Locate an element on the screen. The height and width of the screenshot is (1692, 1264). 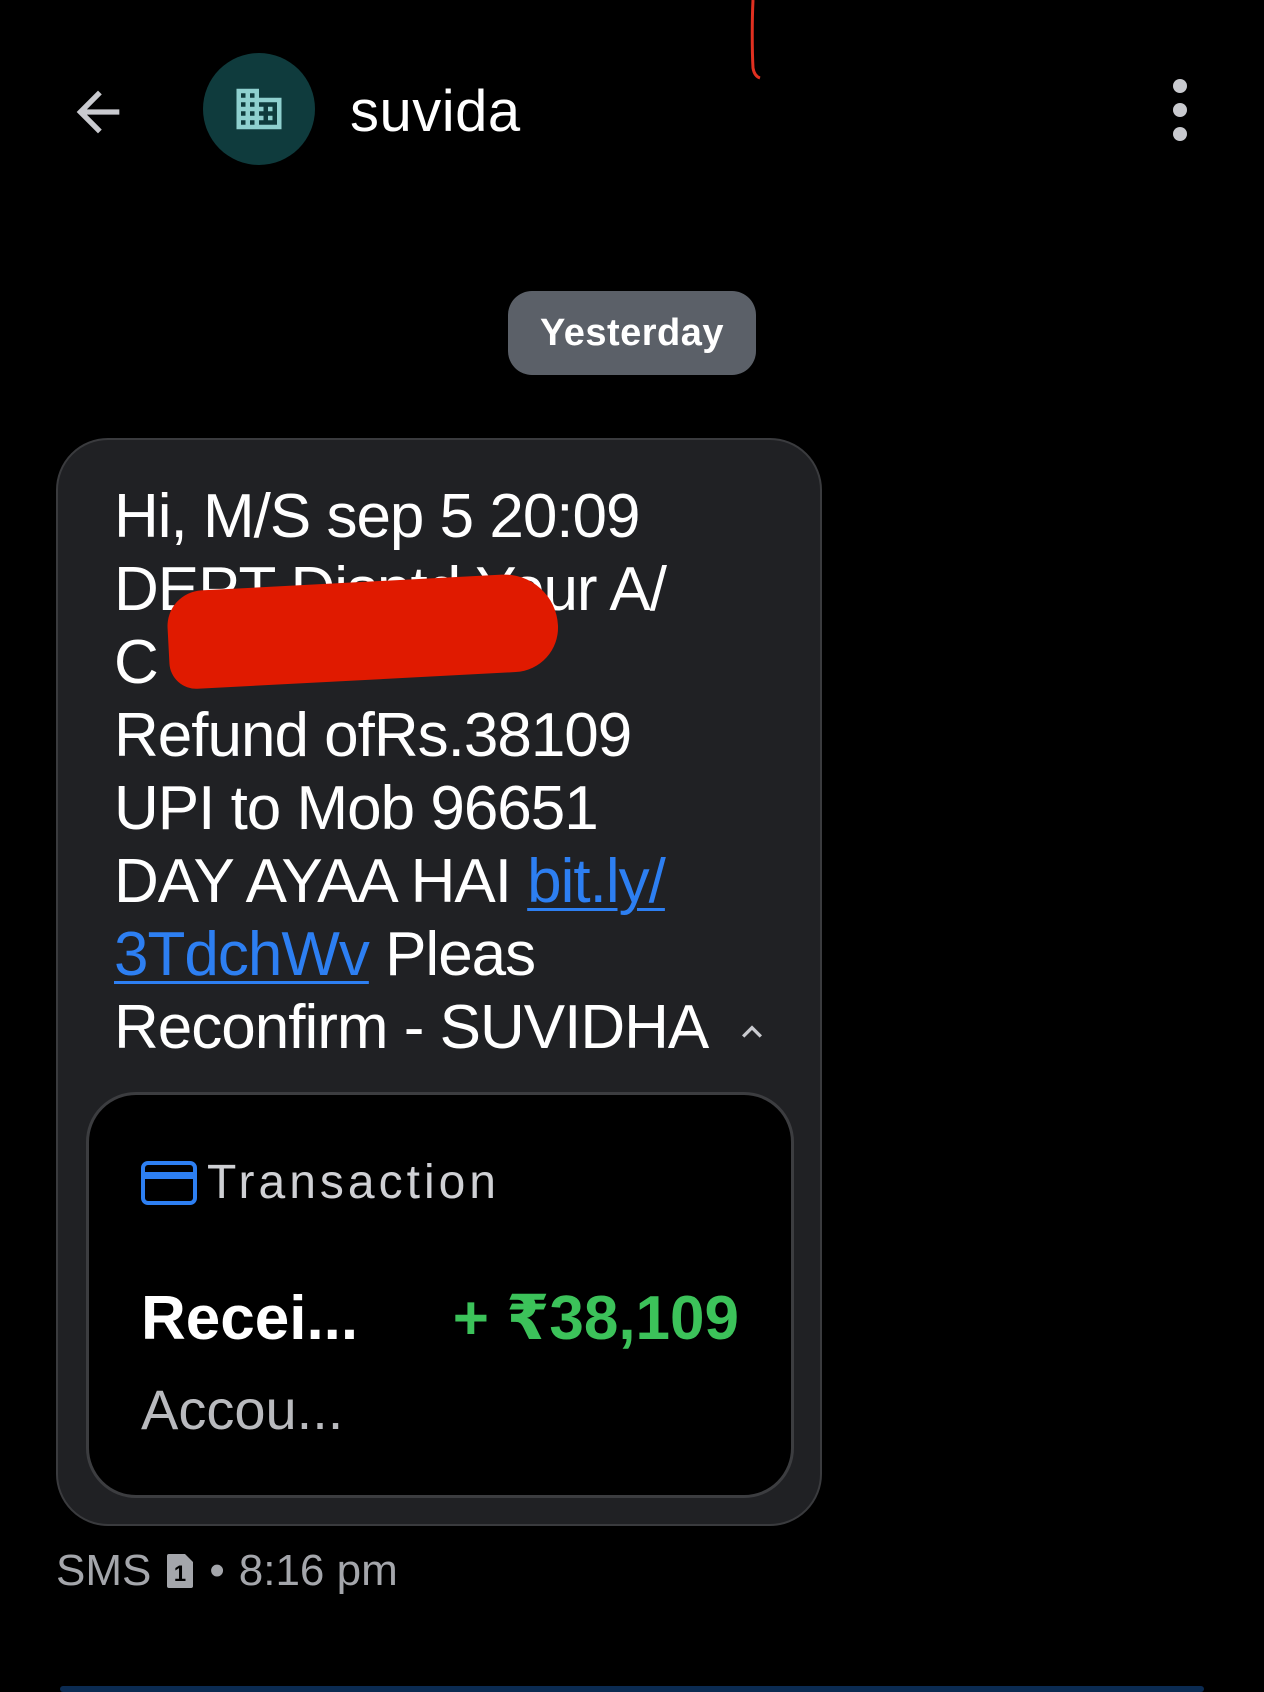
message-time: 8:16 pm is located at coordinates (318, 1570).